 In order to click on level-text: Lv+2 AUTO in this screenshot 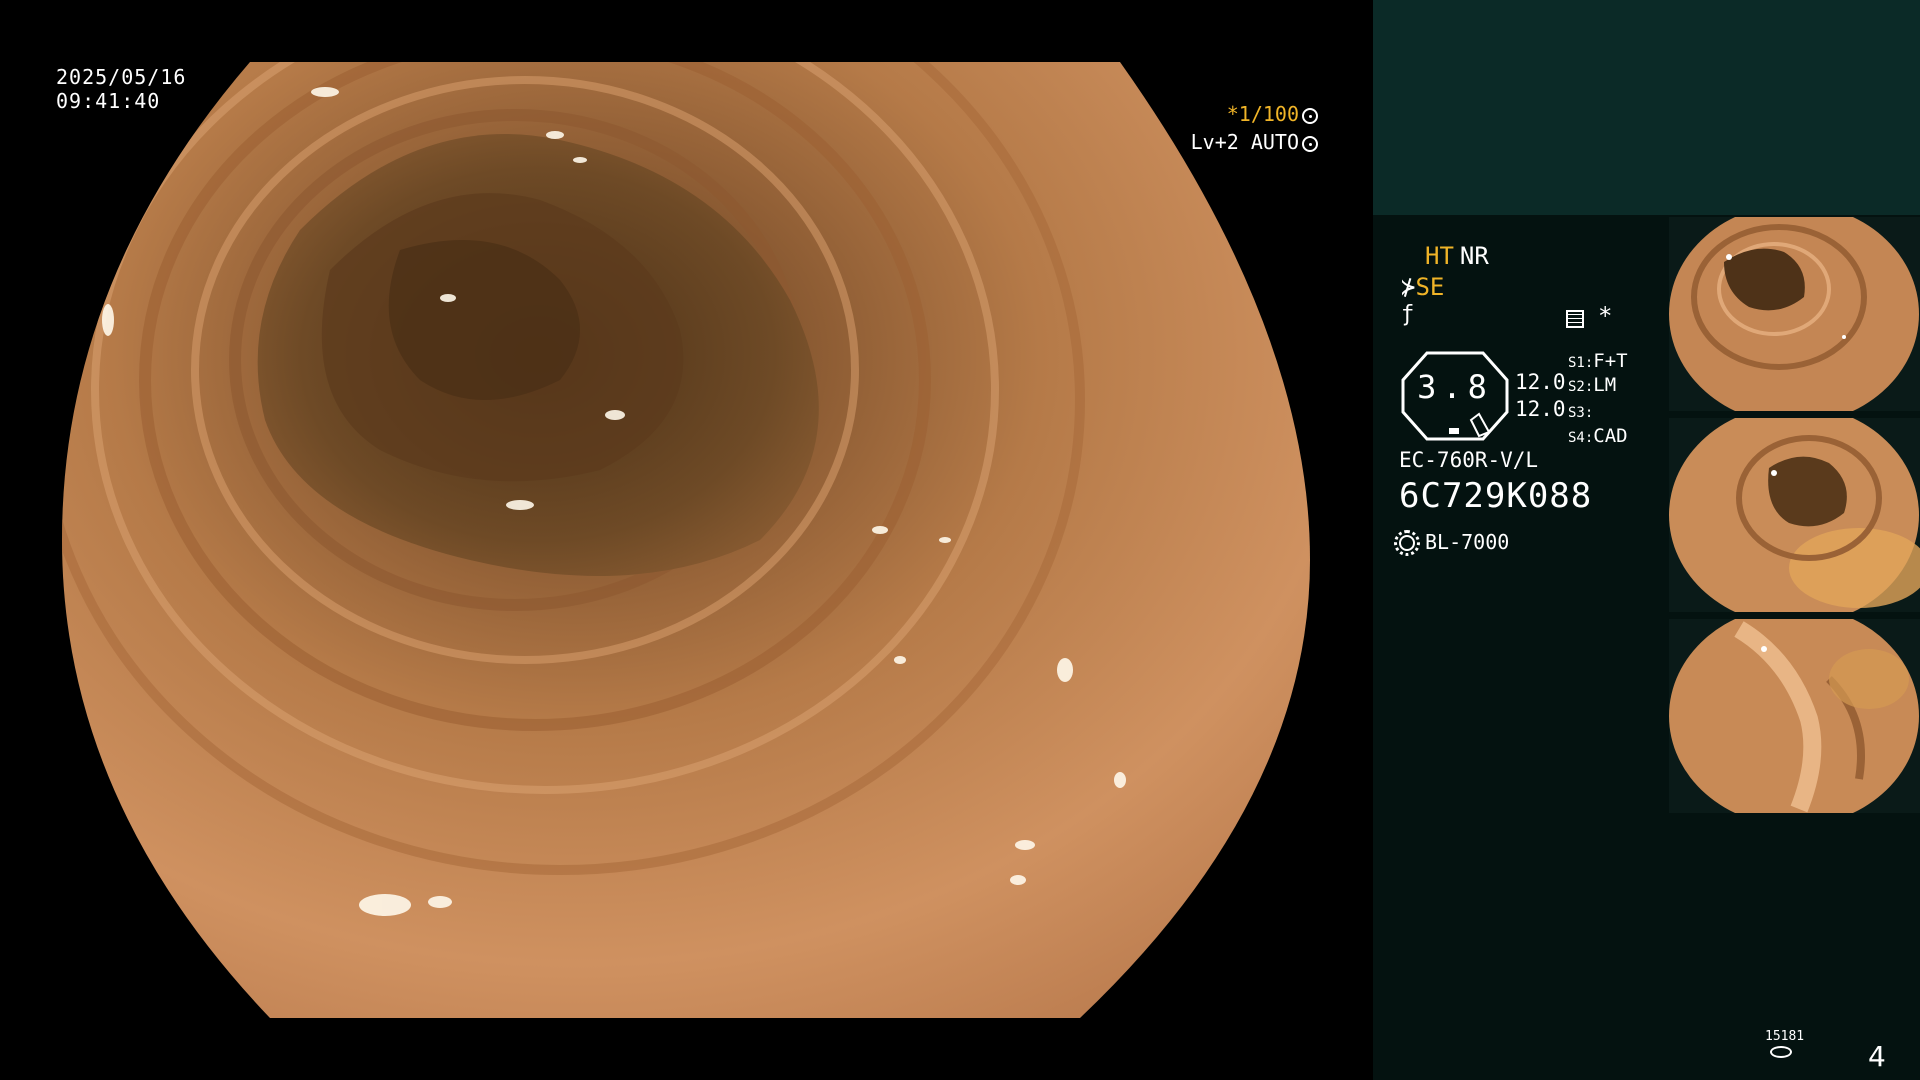, I will do `click(1244, 142)`.